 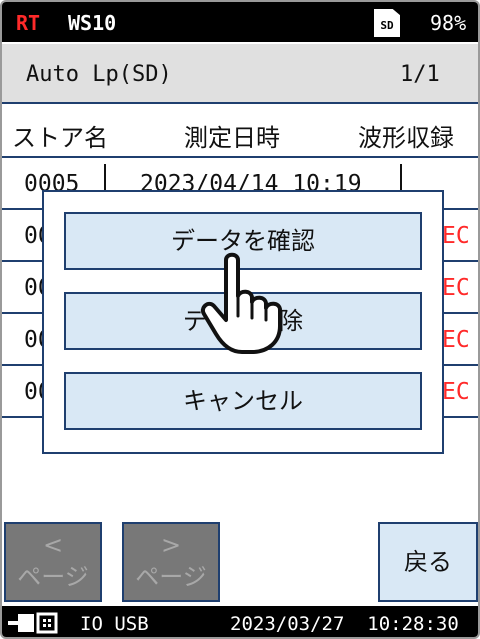 I want to click on prev-page-label: ページ, so click(x=53, y=577).